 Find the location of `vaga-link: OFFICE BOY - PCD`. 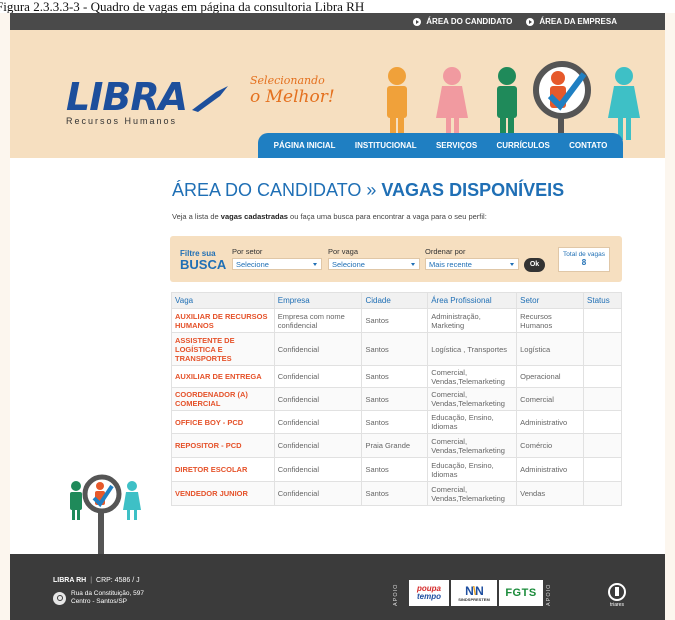

vaga-link: OFFICE BOY - PCD is located at coordinates (223, 422).